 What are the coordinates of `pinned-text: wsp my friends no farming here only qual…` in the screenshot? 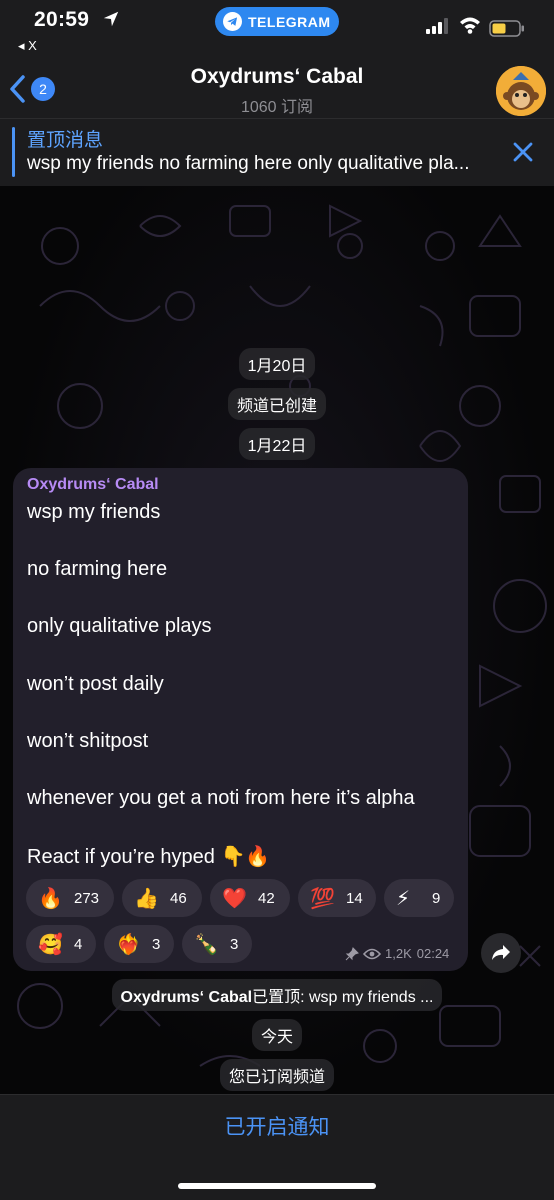 It's located at (248, 163).